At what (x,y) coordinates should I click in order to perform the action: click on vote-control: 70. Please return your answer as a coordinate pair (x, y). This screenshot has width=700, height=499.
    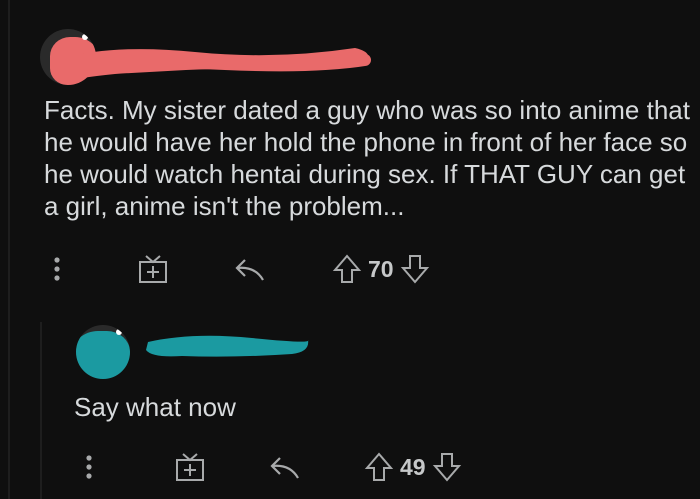
    Looking at the image, I should click on (381, 269).